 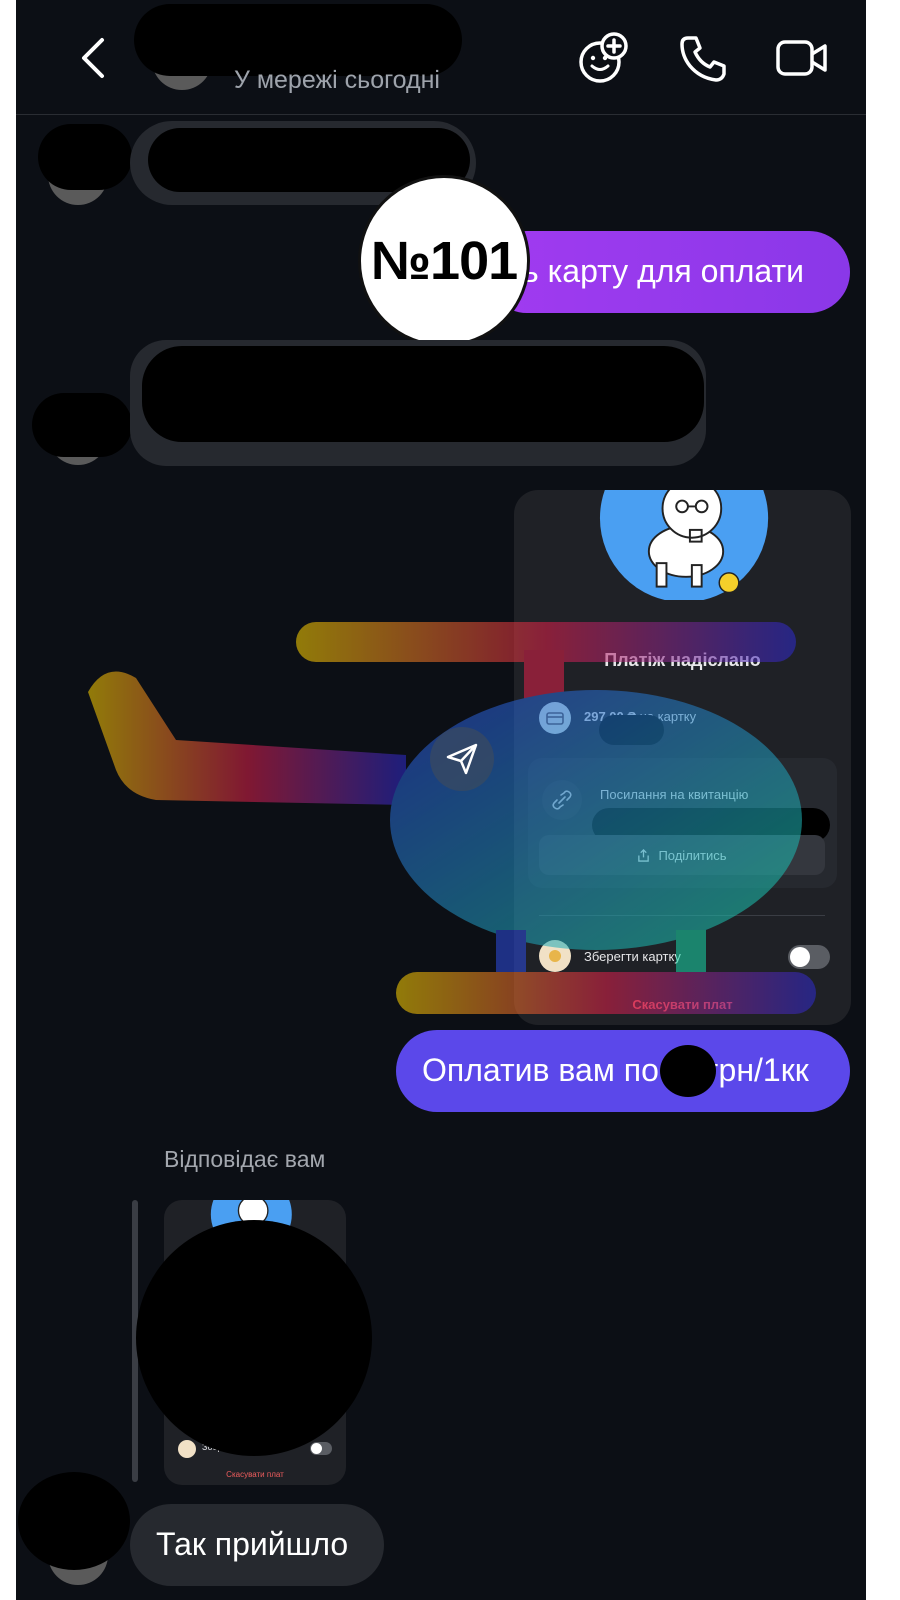 I want to click on send-icon, so click(x=462, y=759).